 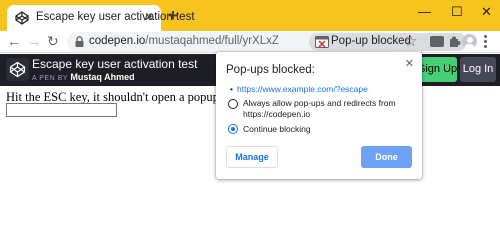 What do you see at coordinates (371, 41) in the screenshot?
I see `popup-blocked-label: Pop-up blocked` at bounding box center [371, 41].